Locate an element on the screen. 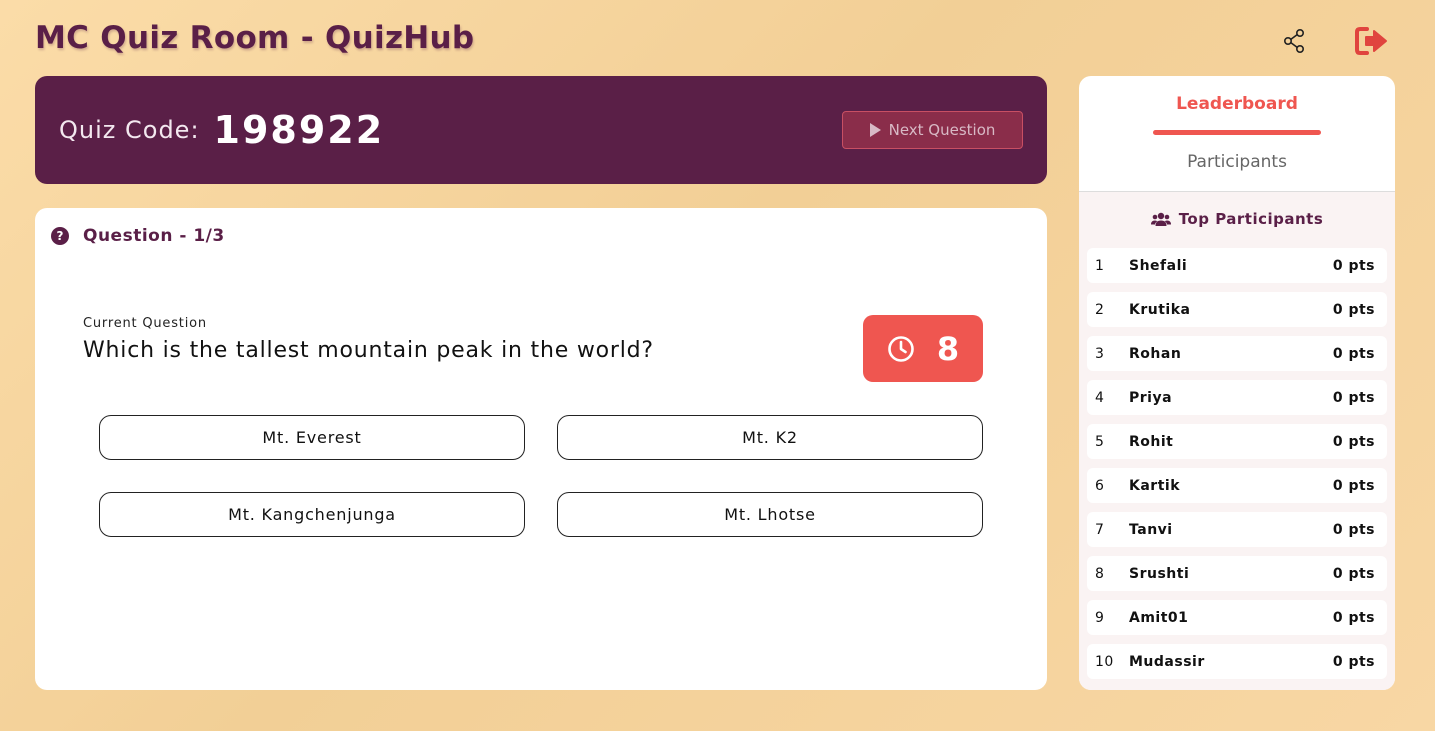 This screenshot has height=731, width=1435. top-participants-heading: Top Participants is located at coordinates (1237, 219).